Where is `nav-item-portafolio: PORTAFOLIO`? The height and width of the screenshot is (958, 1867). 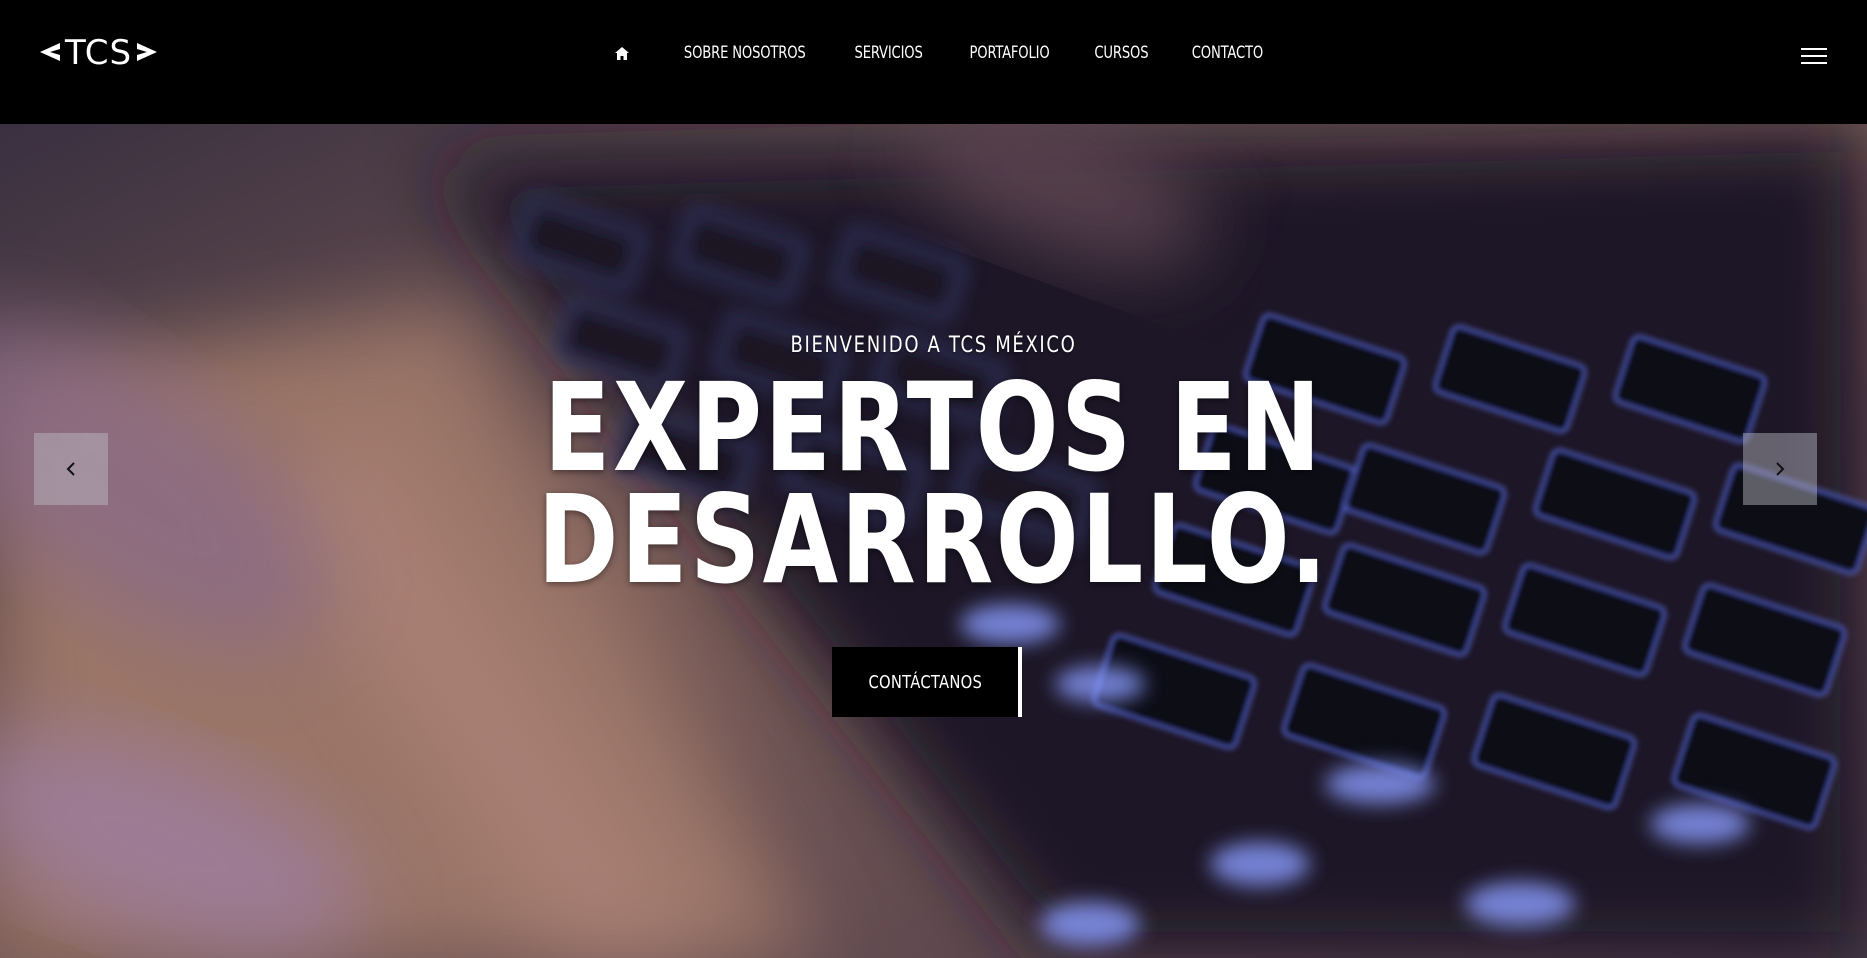
nav-item-portafolio: PORTAFOLIO is located at coordinates (1009, 53).